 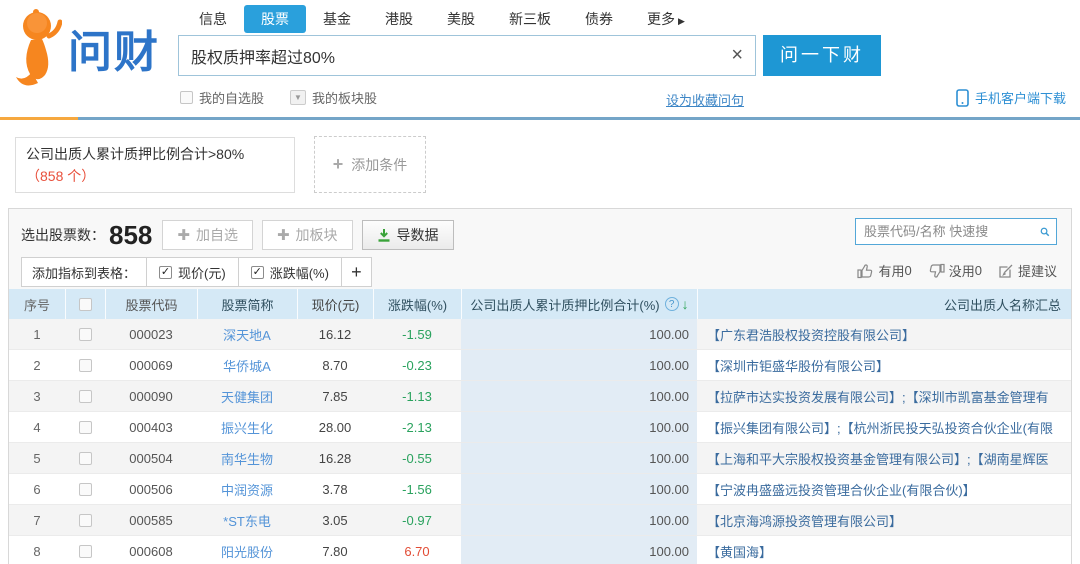 I want to click on indicator-bar: 添加指标到表格： ✓ 现价(元) ✓ 涨跌幅(%) +, so click(x=196, y=272).